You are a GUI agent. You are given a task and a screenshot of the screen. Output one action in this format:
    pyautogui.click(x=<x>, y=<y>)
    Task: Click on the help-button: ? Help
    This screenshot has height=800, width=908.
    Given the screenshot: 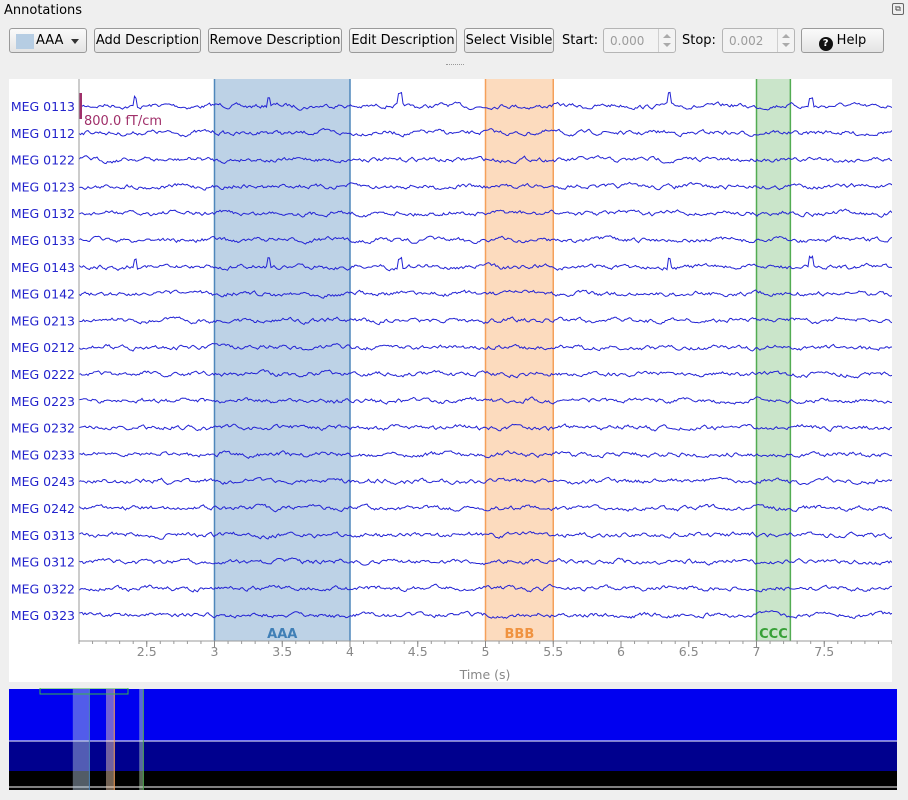 What is the action you would take?
    pyautogui.click(x=842, y=40)
    